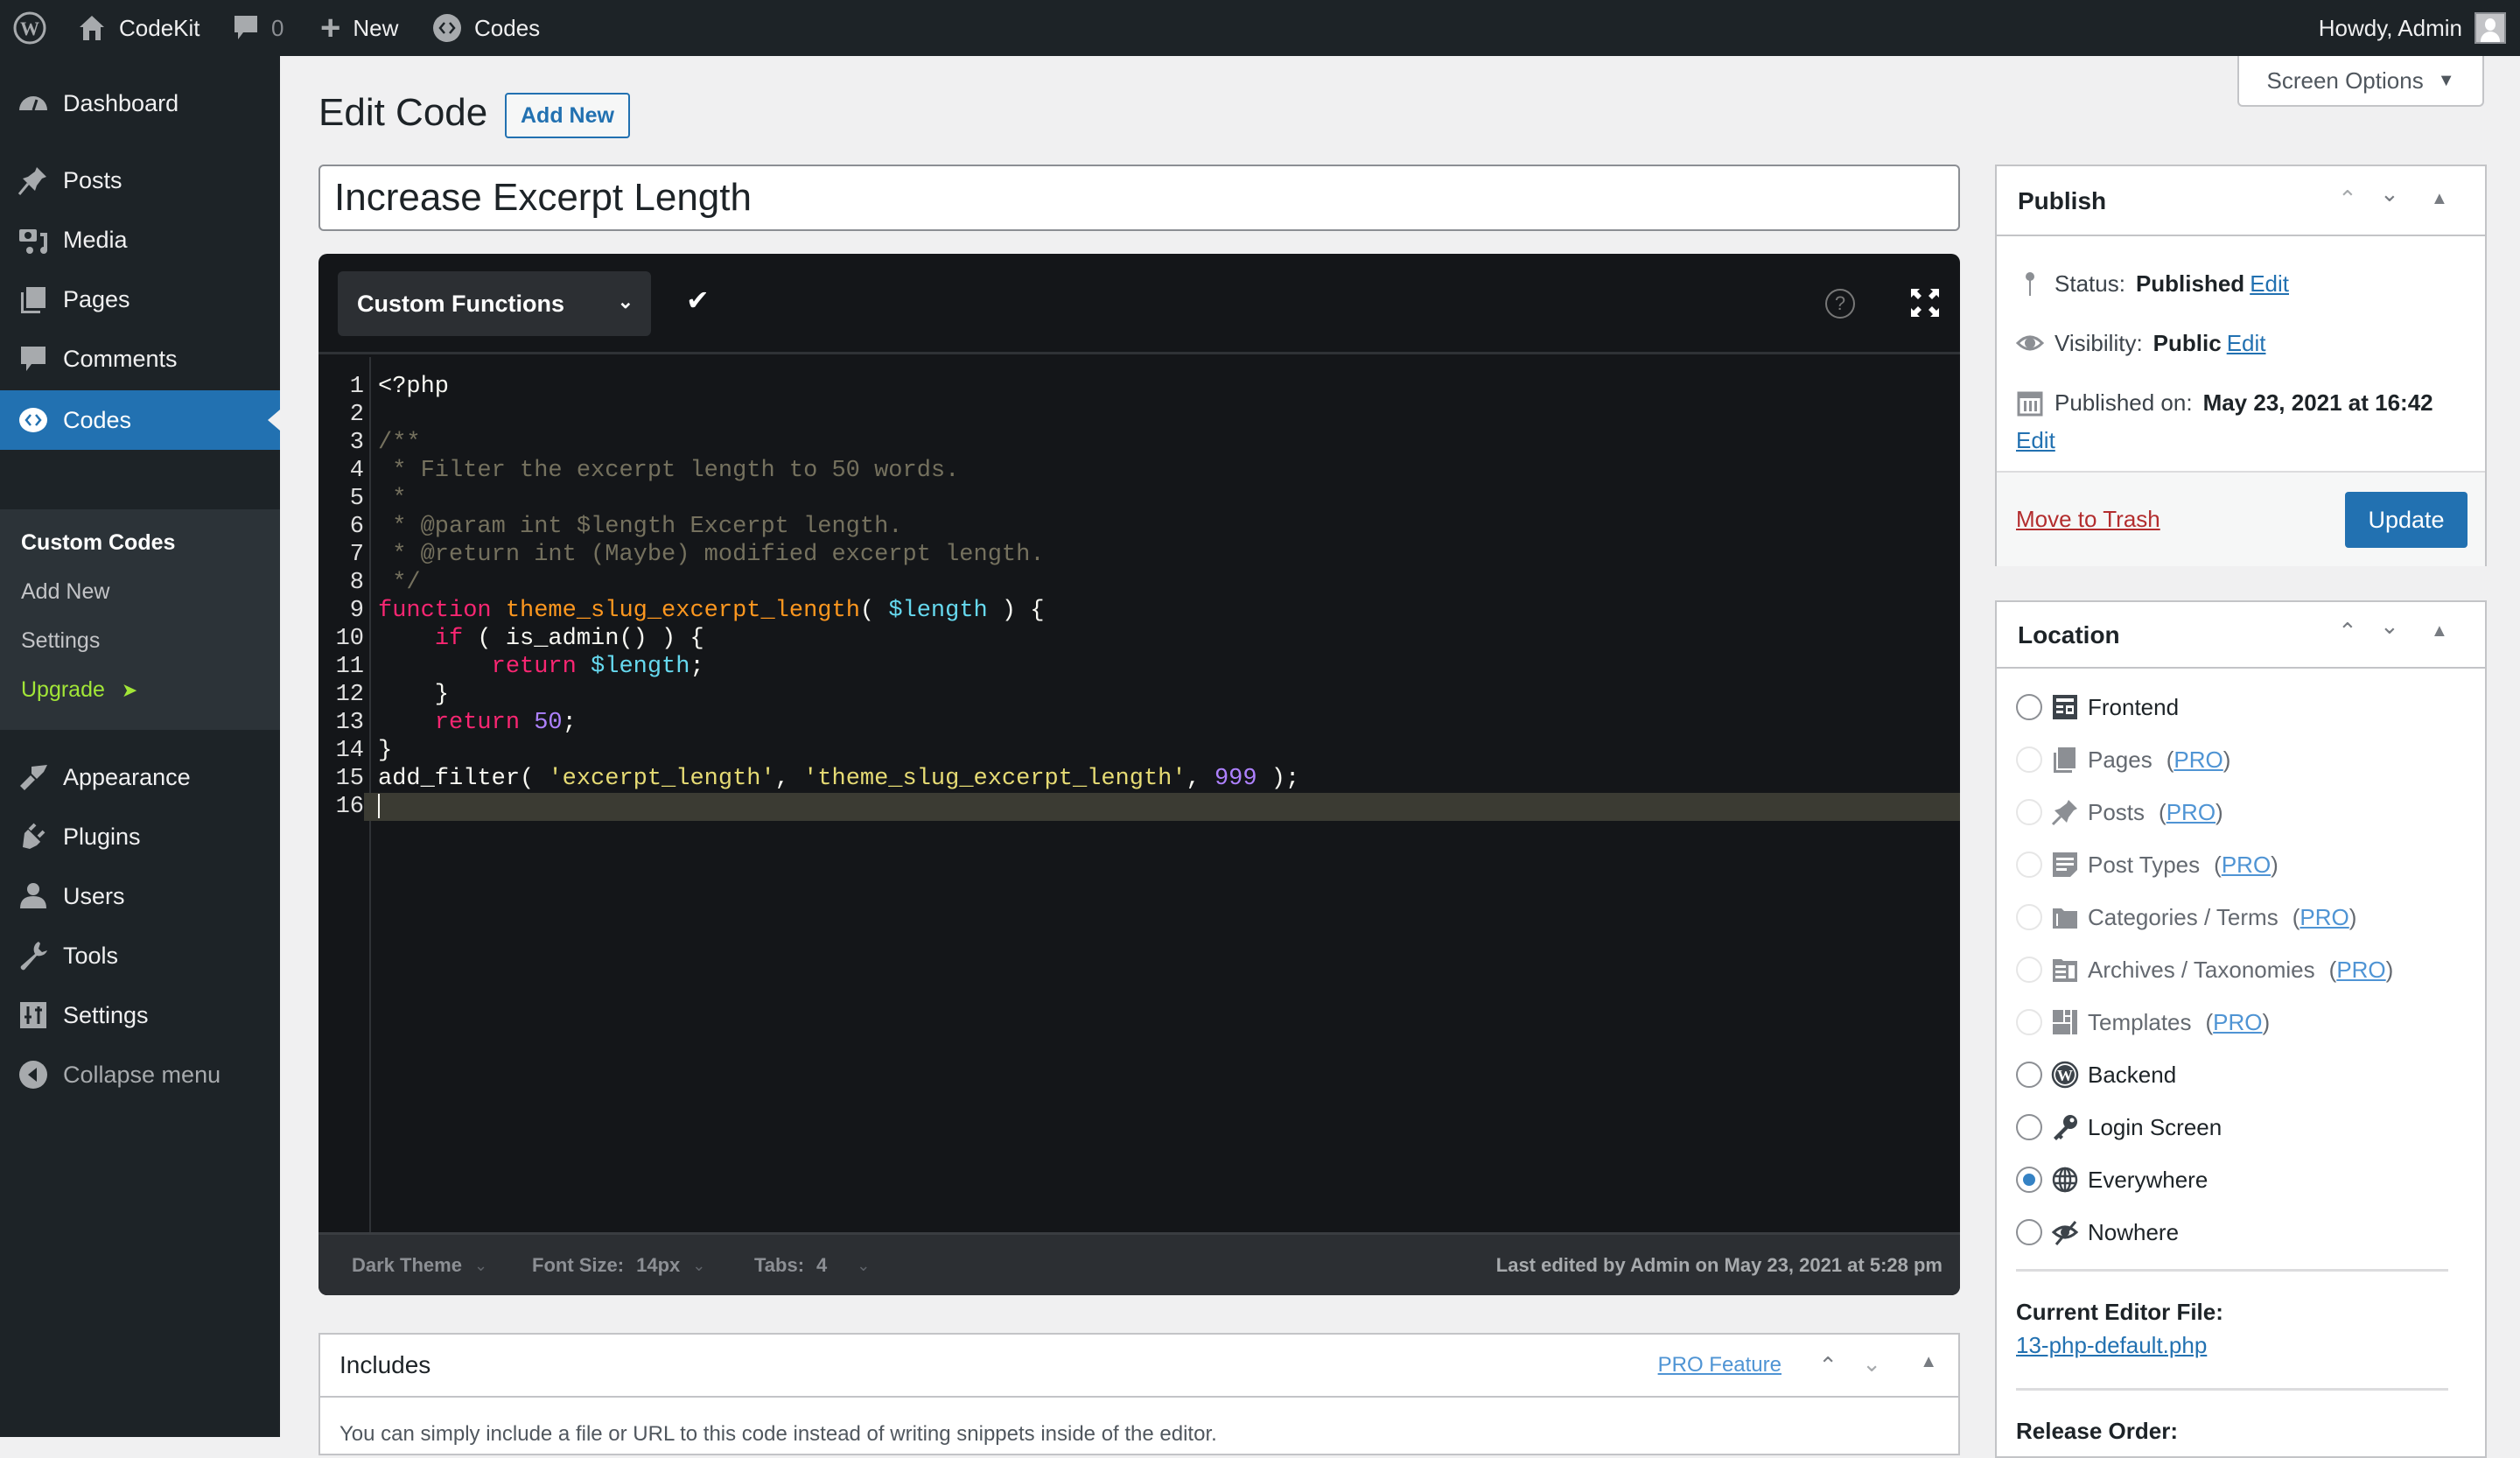  What do you see at coordinates (1139, 639) in the screenshot?
I see `code-line: 10 if ( is_admin() ) {` at bounding box center [1139, 639].